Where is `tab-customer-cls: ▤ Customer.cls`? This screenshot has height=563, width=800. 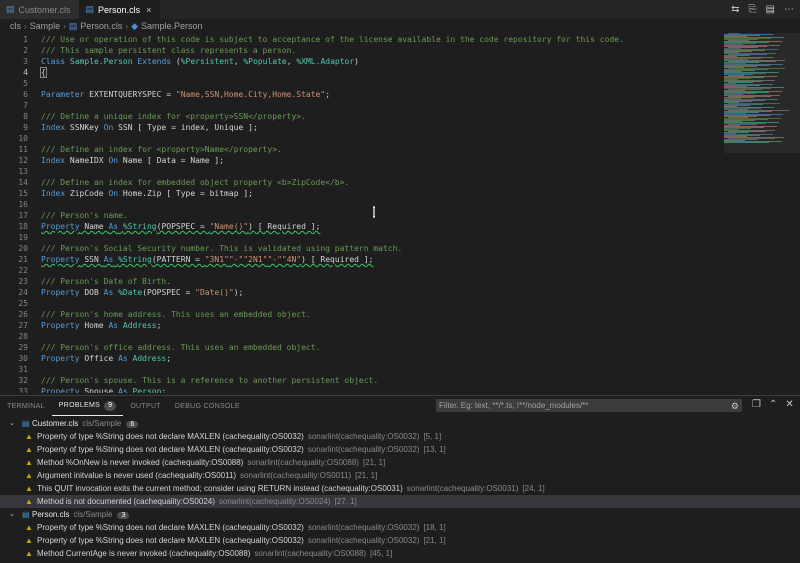
tab-customer-cls: ▤ Customer.cls is located at coordinates (40, 9).